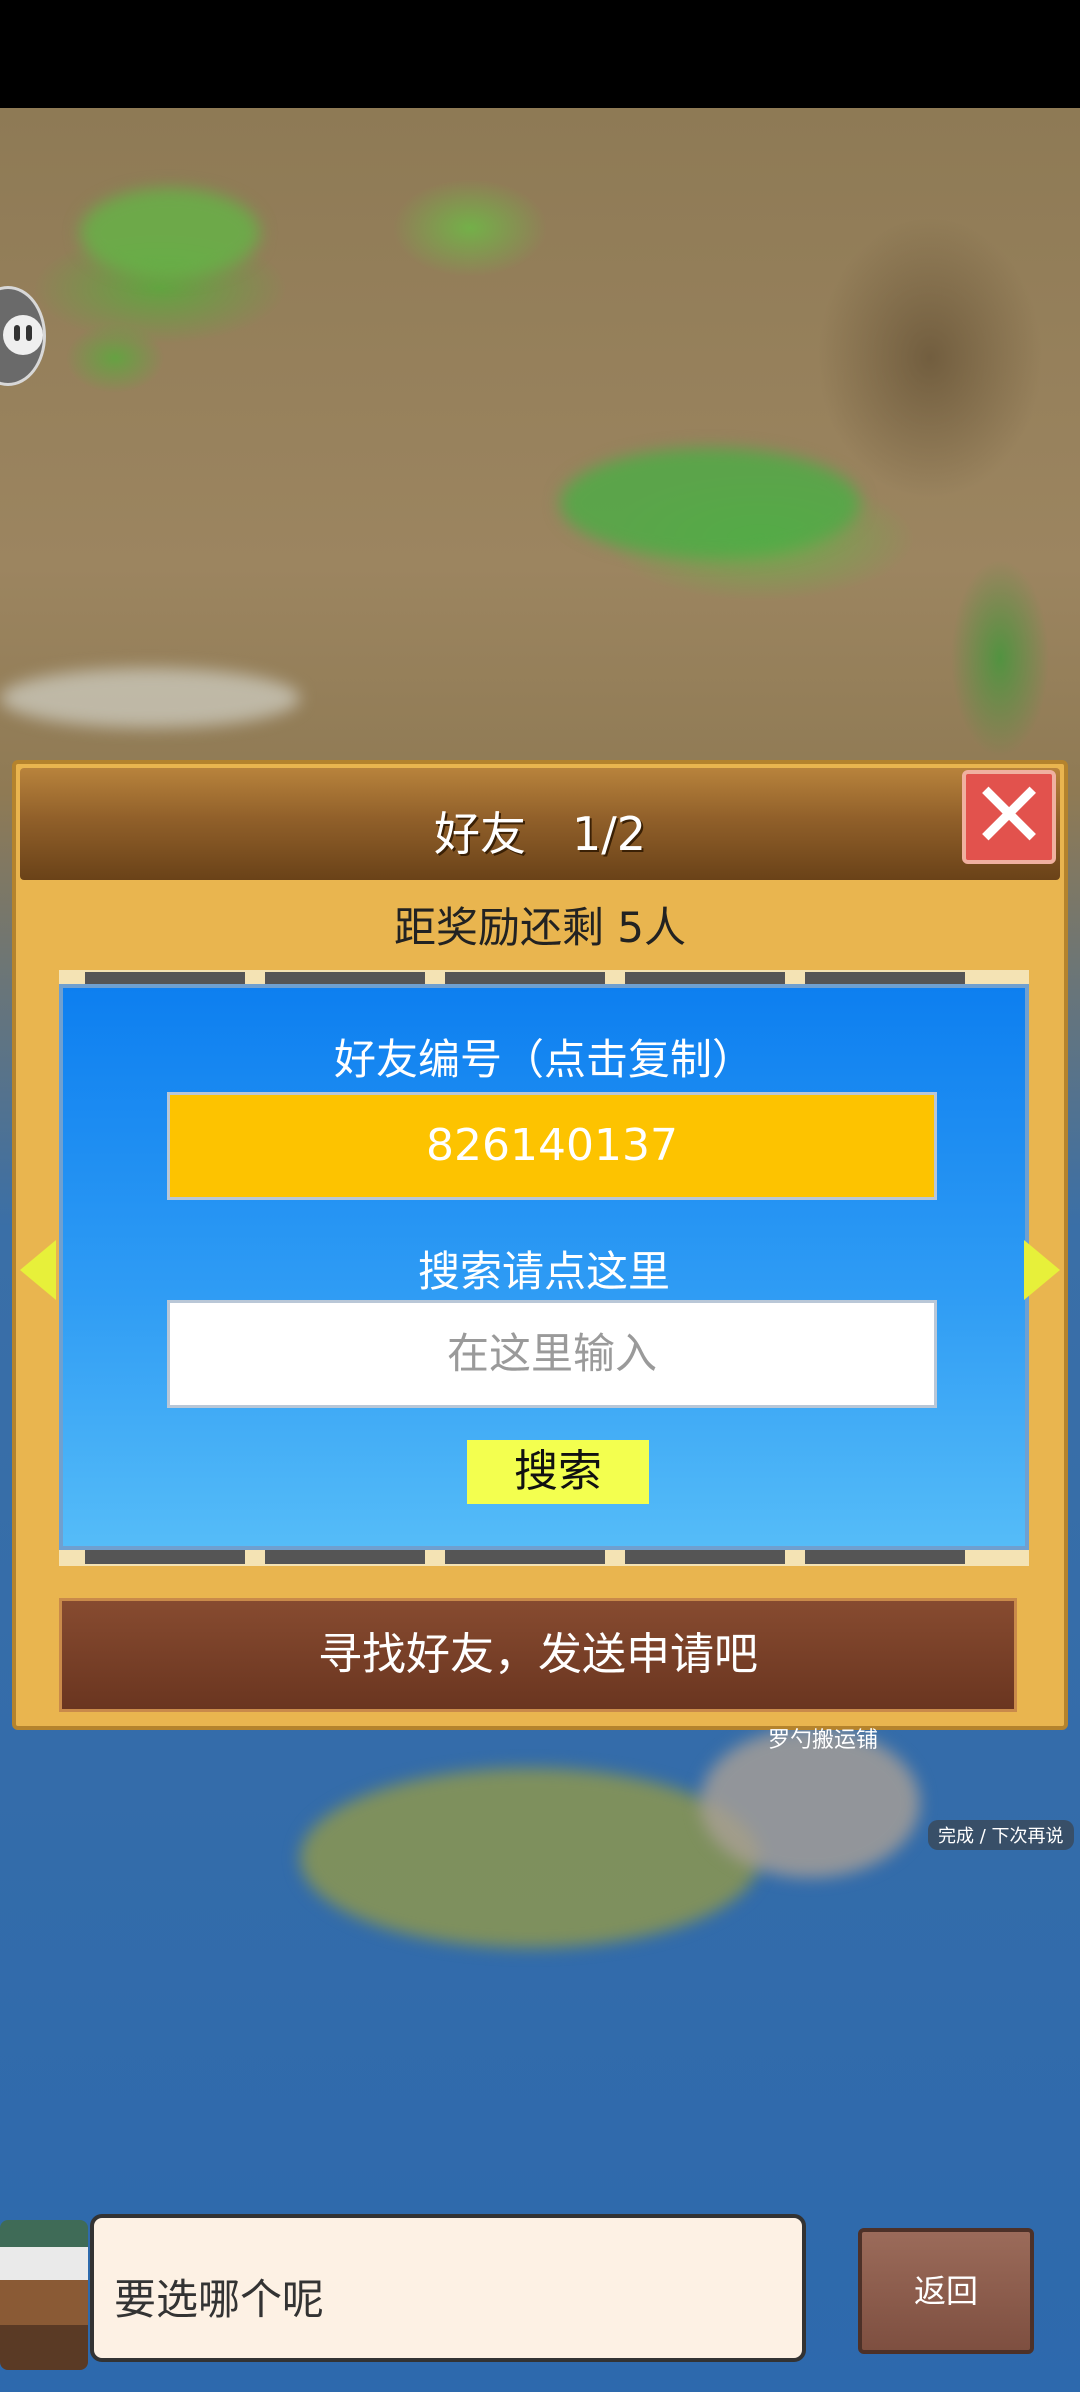 The image size is (1080, 2392). Describe the element at coordinates (1042, 1270) in the screenshot. I see `next-page-arrow-icon` at that location.